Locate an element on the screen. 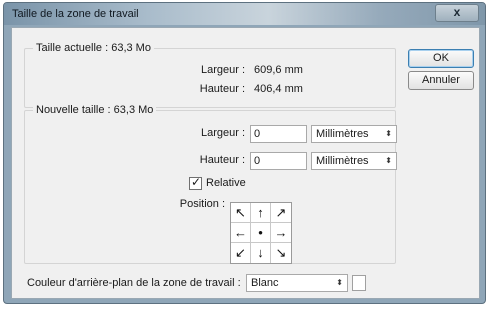 The width and height of the screenshot is (487, 311). new-height-label: Hauteur : is located at coordinates (222, 160).